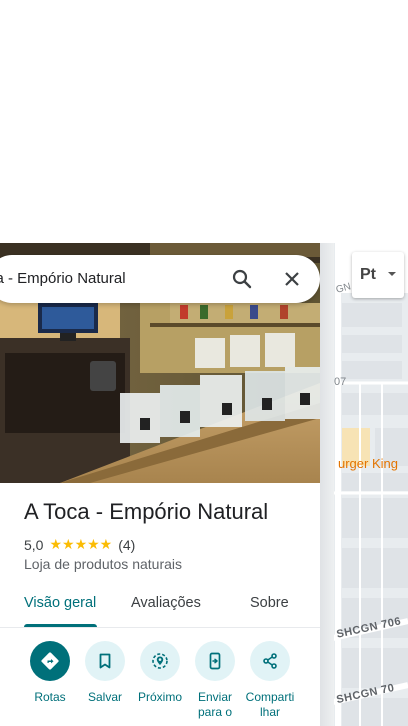 The height and width of the screenshot is (726, 408). I want to click on place-tabs: Visão geral Avaliações Sobre, so click(160, 605).